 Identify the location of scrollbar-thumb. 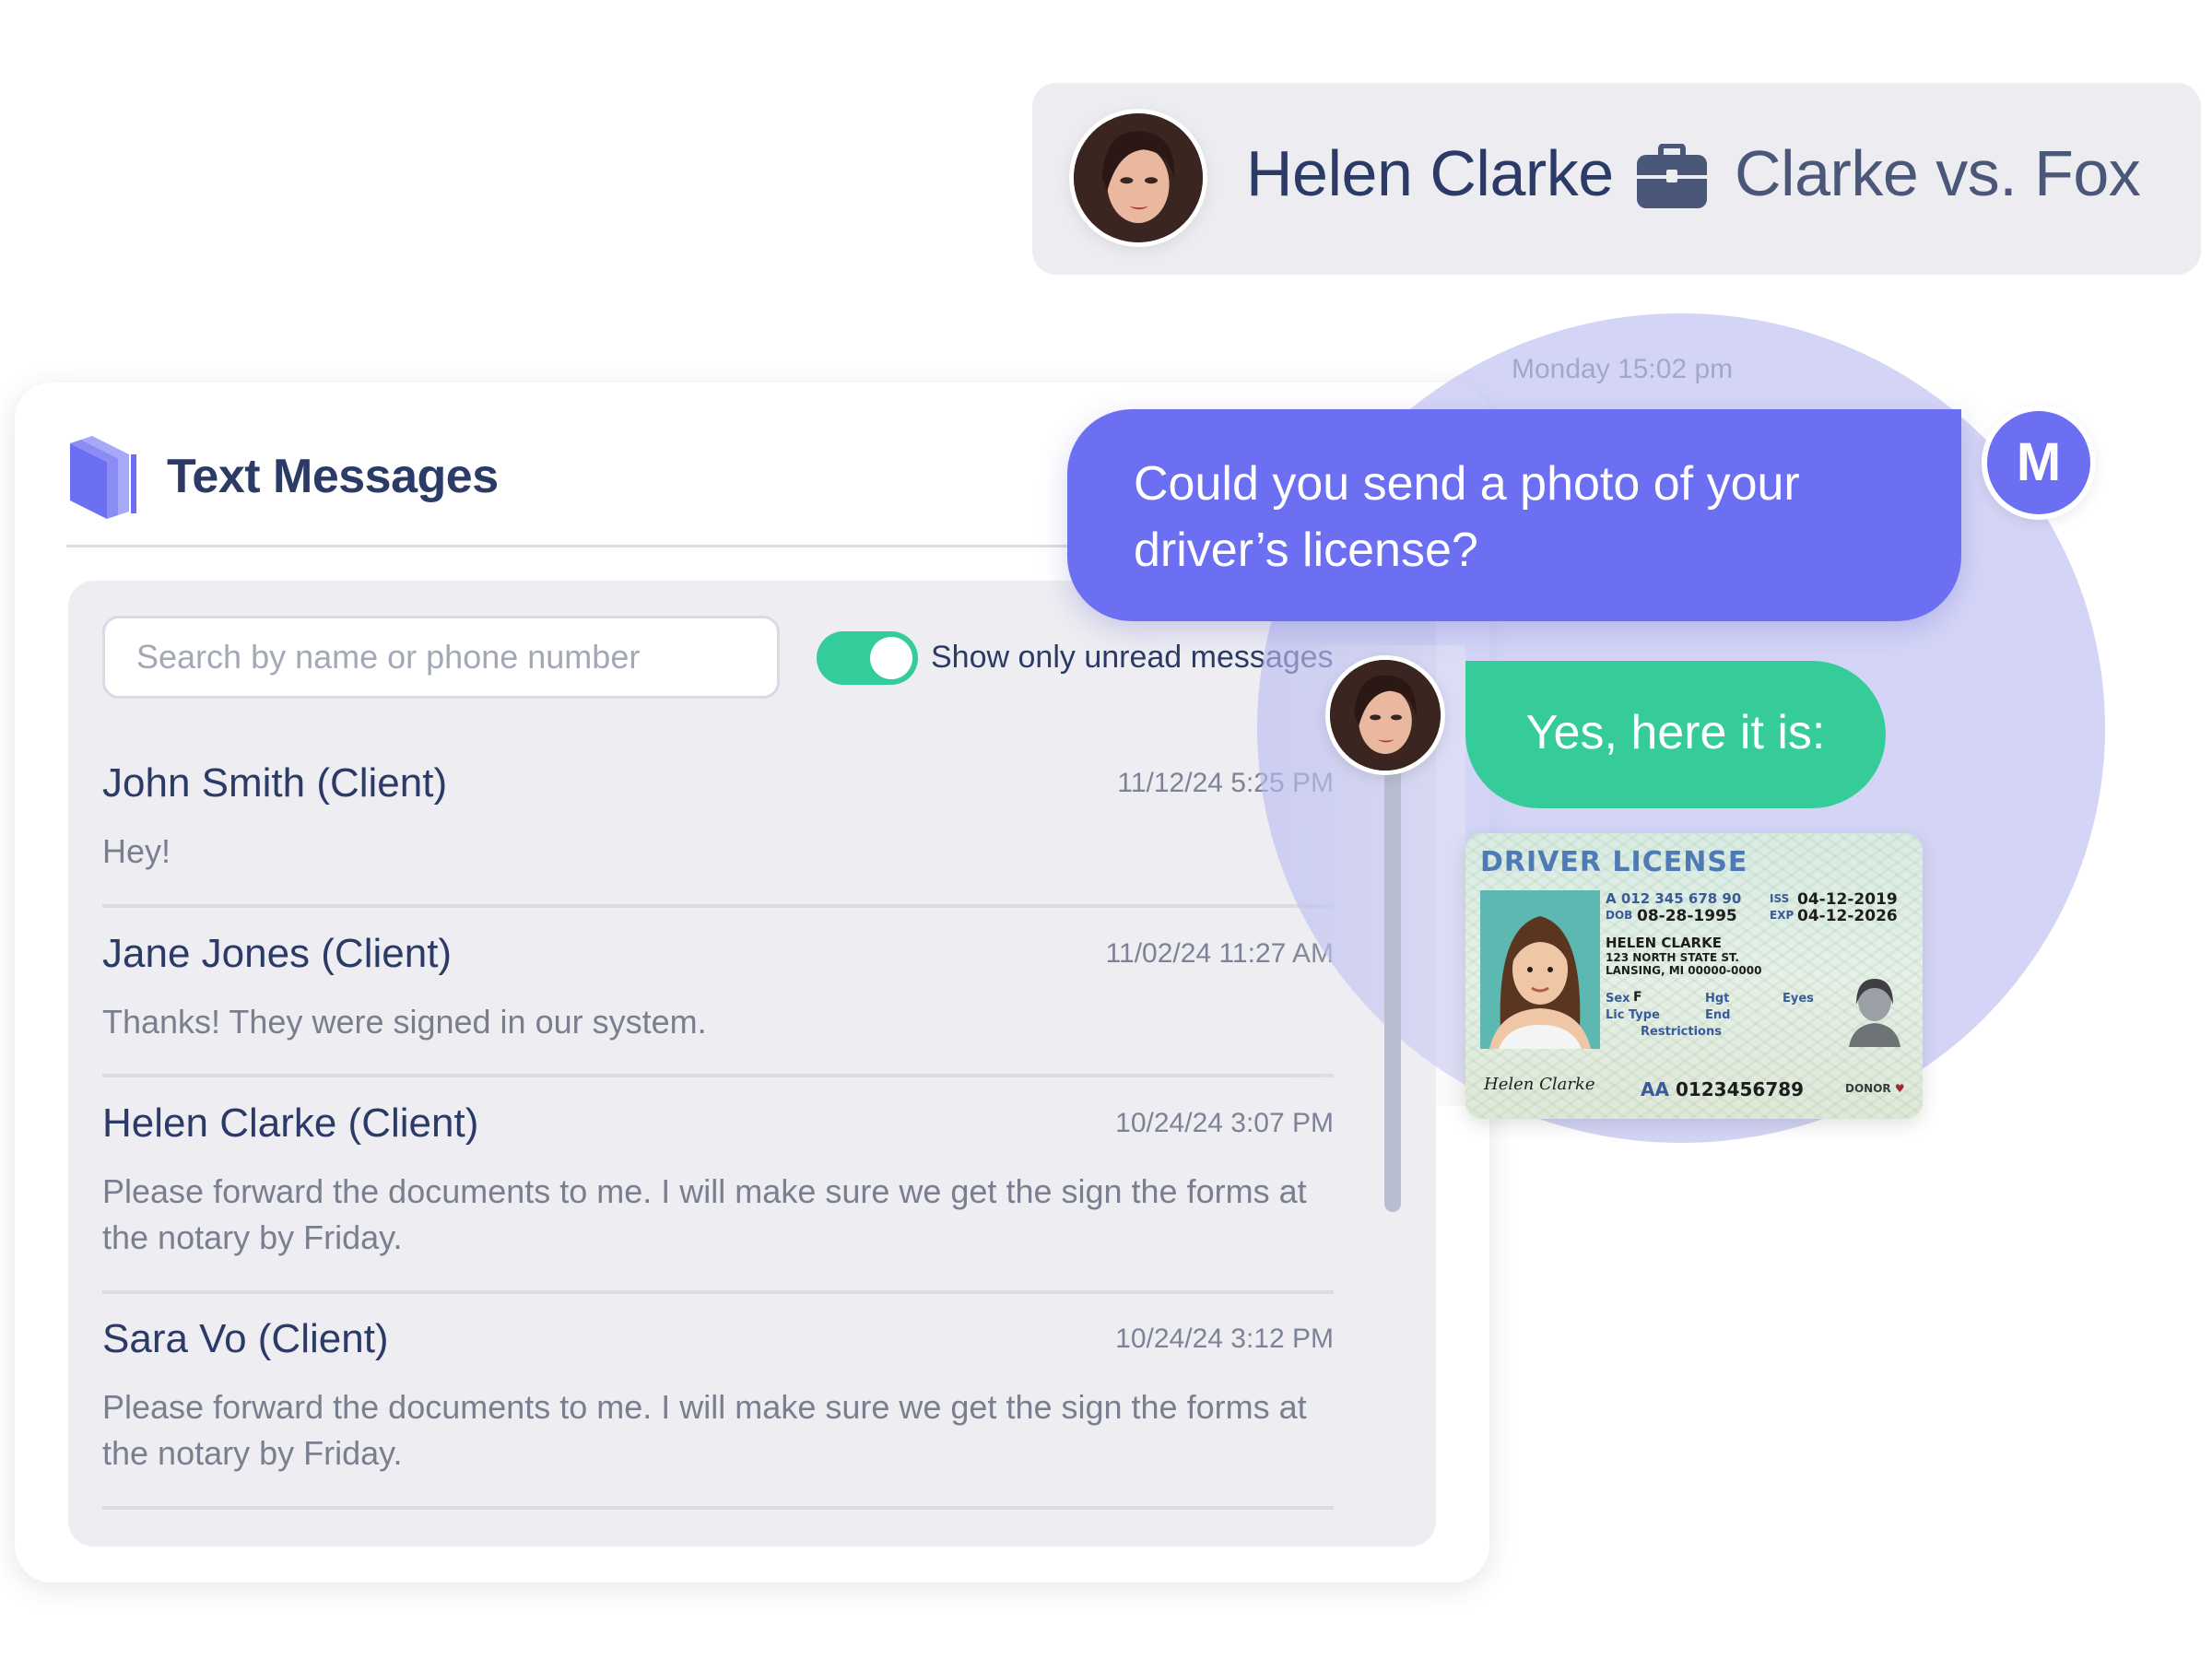
(1392, 963).